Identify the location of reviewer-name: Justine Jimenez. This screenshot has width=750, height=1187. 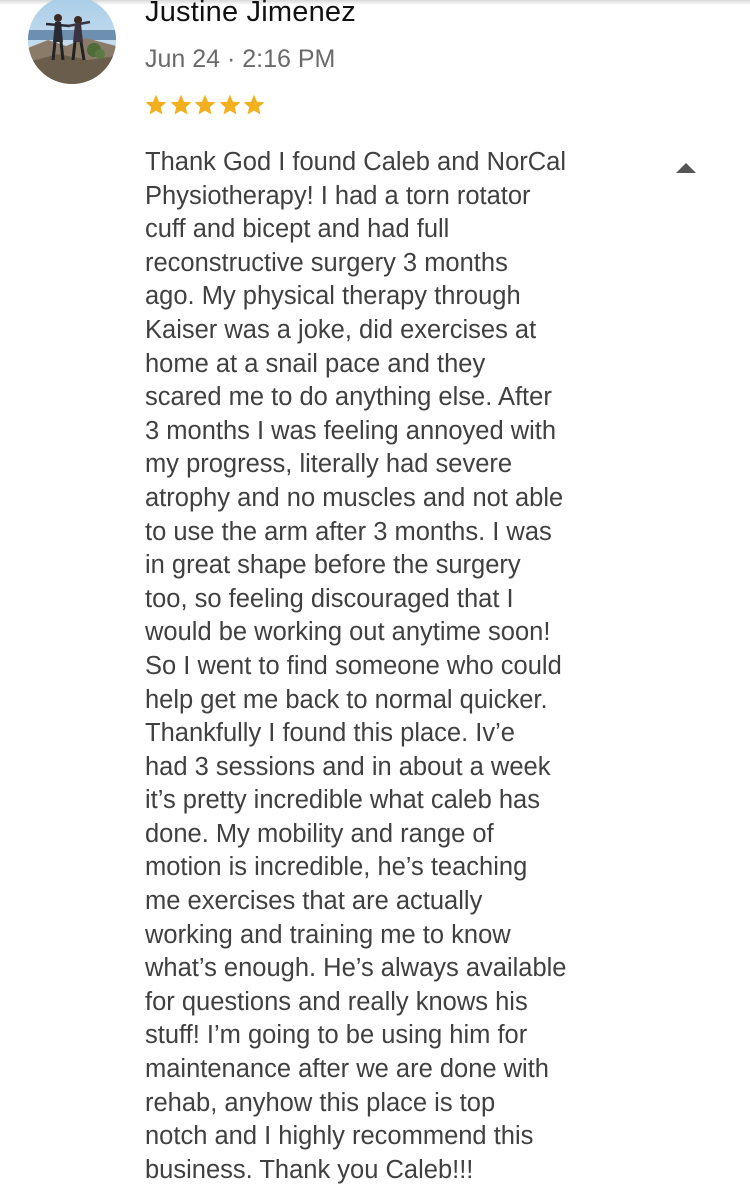
(250, 14).